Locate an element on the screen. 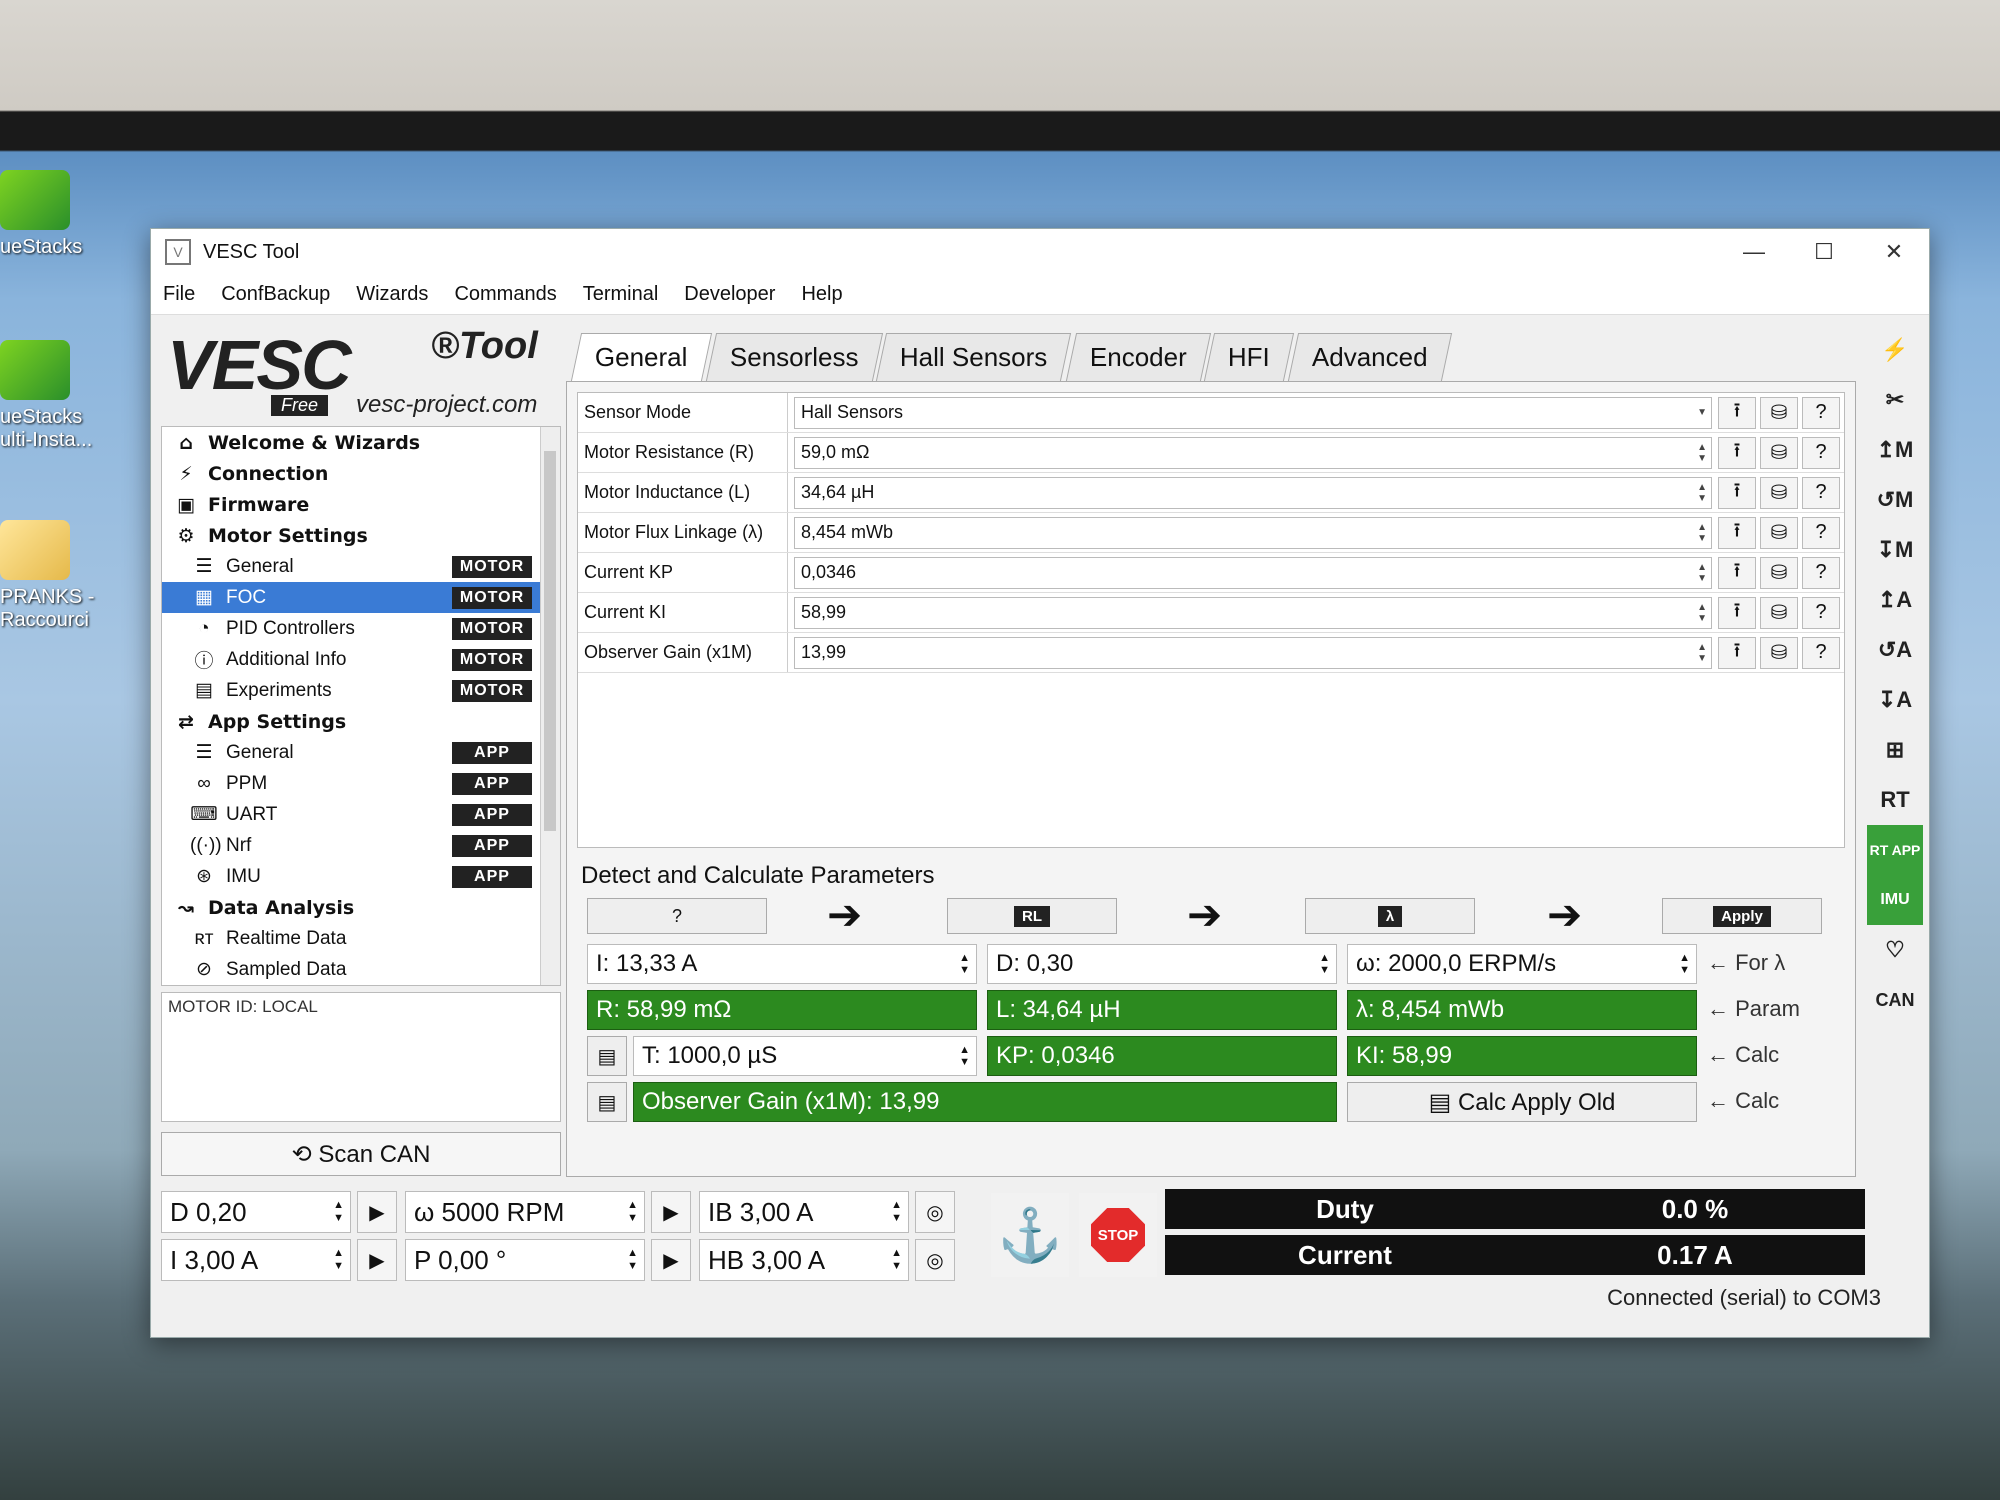 This screenshot has height=1500, width=2000. observer-gain-input: 13,99 ▲ ▼ is located at coordinates (1253, 652).